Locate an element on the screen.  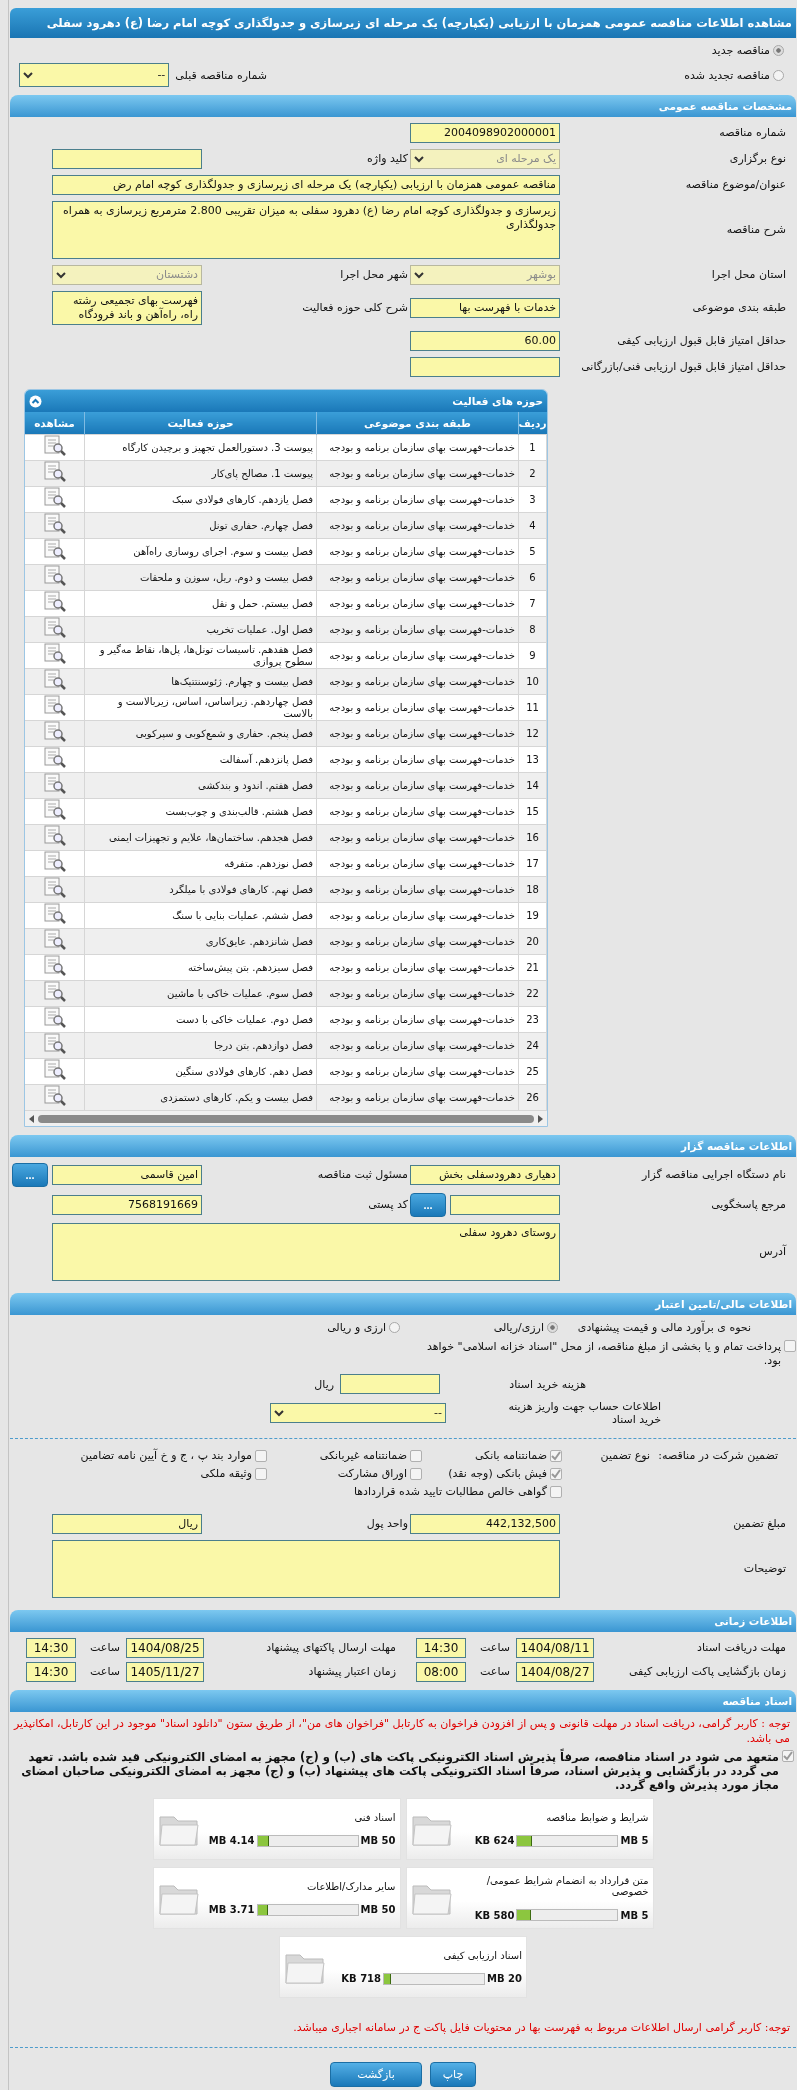
time-field: 08:00 is located at coordinates (441, 1672).